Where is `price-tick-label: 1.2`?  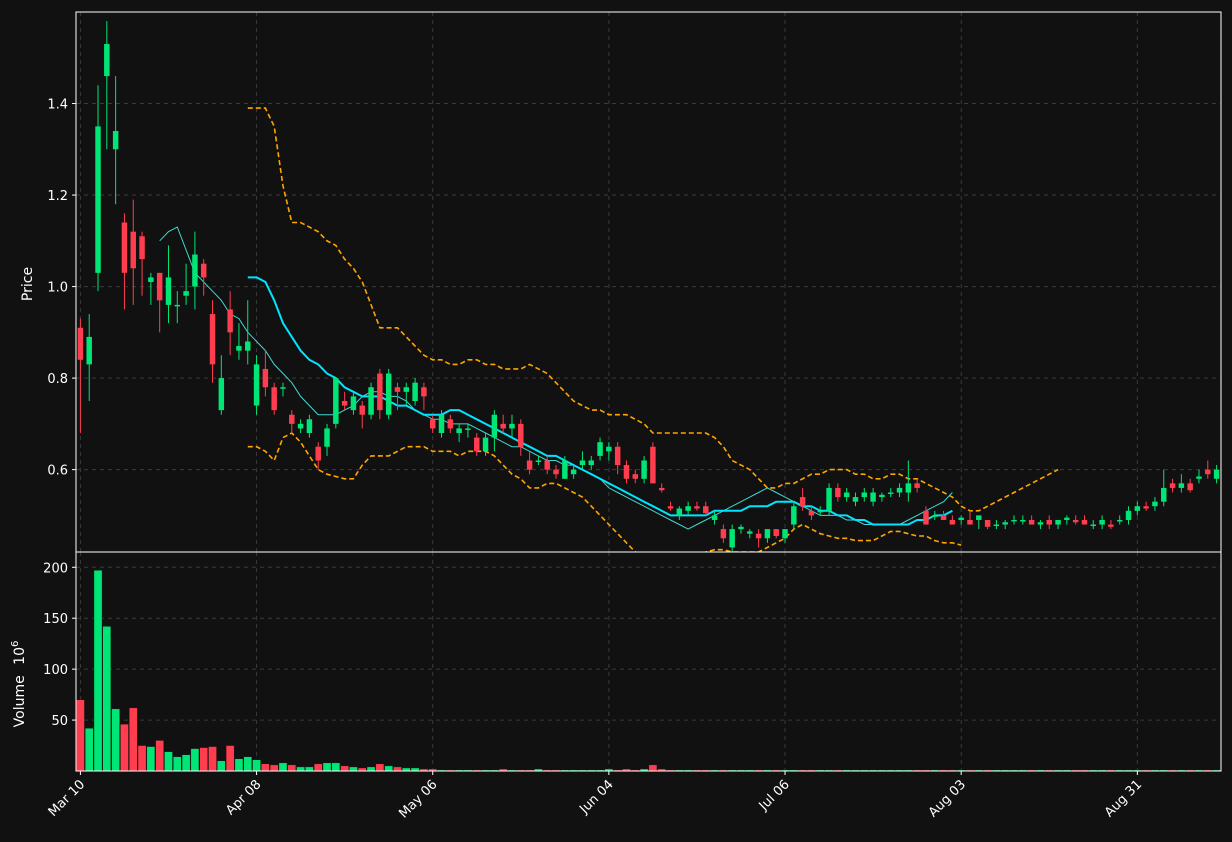
price-tick-label: 1.2 is located at coordinates (57, 196).